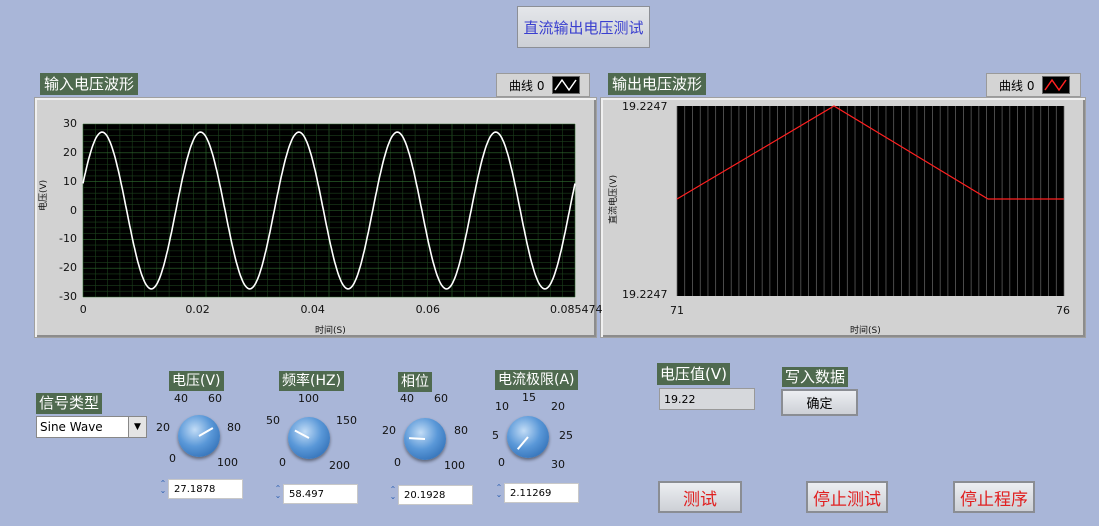  Describe the element at coordinates (415, 382) in the screenshot. I see `phase-knob-label: 相位` at that location.